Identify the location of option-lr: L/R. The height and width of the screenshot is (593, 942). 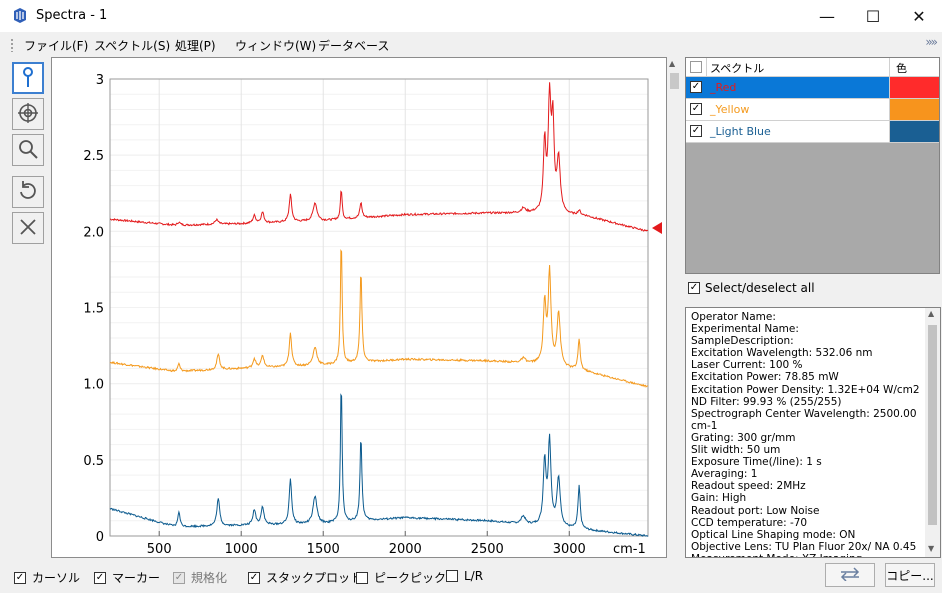
(464, 576).